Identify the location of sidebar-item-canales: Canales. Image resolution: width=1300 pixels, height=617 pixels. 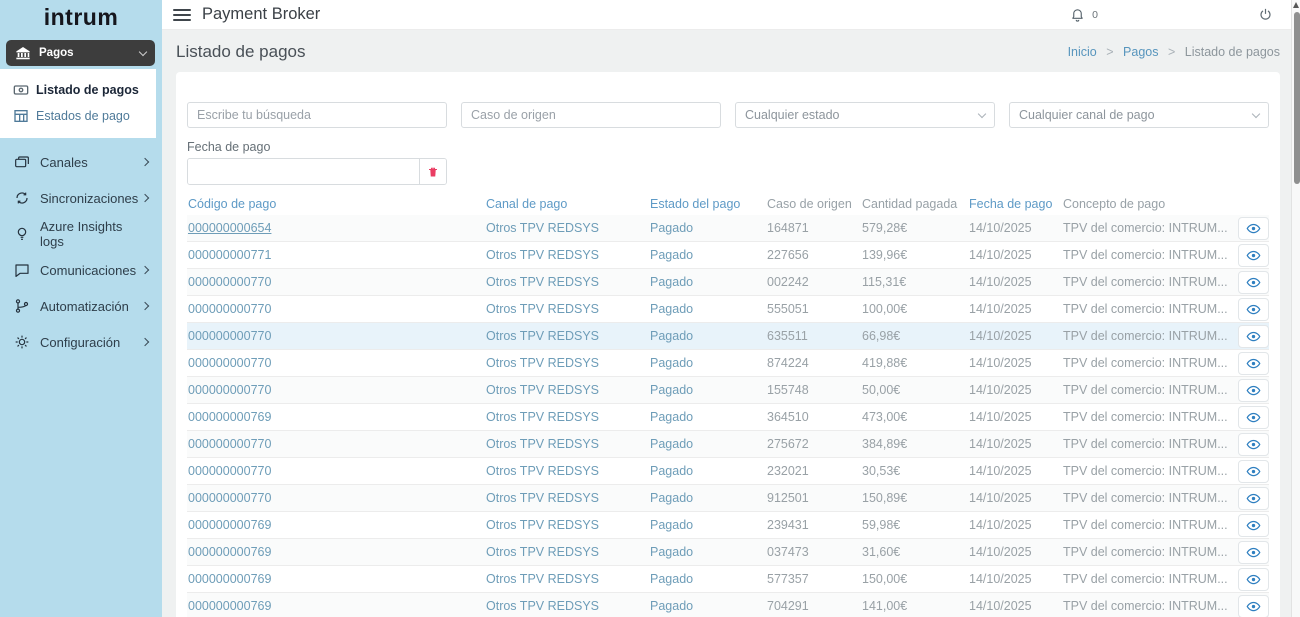
(81, 162).